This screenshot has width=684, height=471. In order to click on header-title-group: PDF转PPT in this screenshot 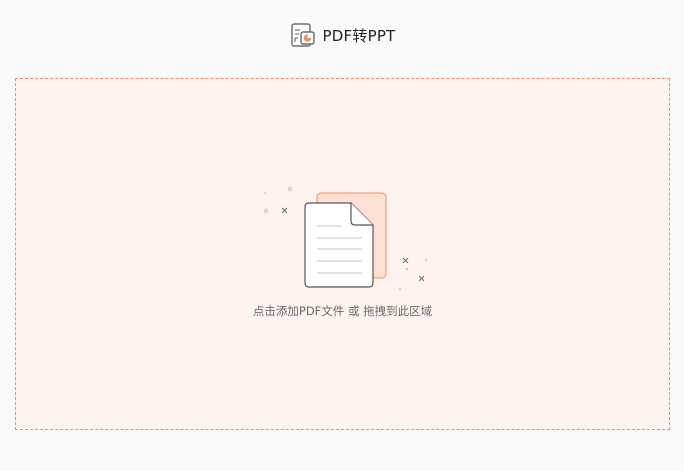, I will do `click(342, 35)`.